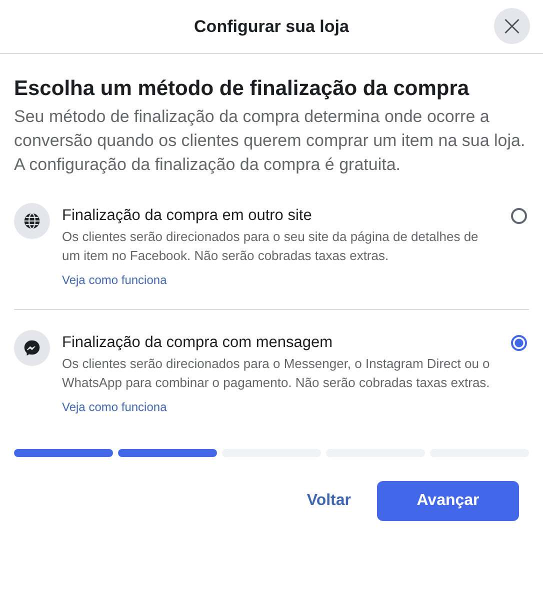 The height and width of the screenshot is (608, 543). Describe the element at coordinates (512, 26) in the screenshot. I see `close-button: ×` at that location.